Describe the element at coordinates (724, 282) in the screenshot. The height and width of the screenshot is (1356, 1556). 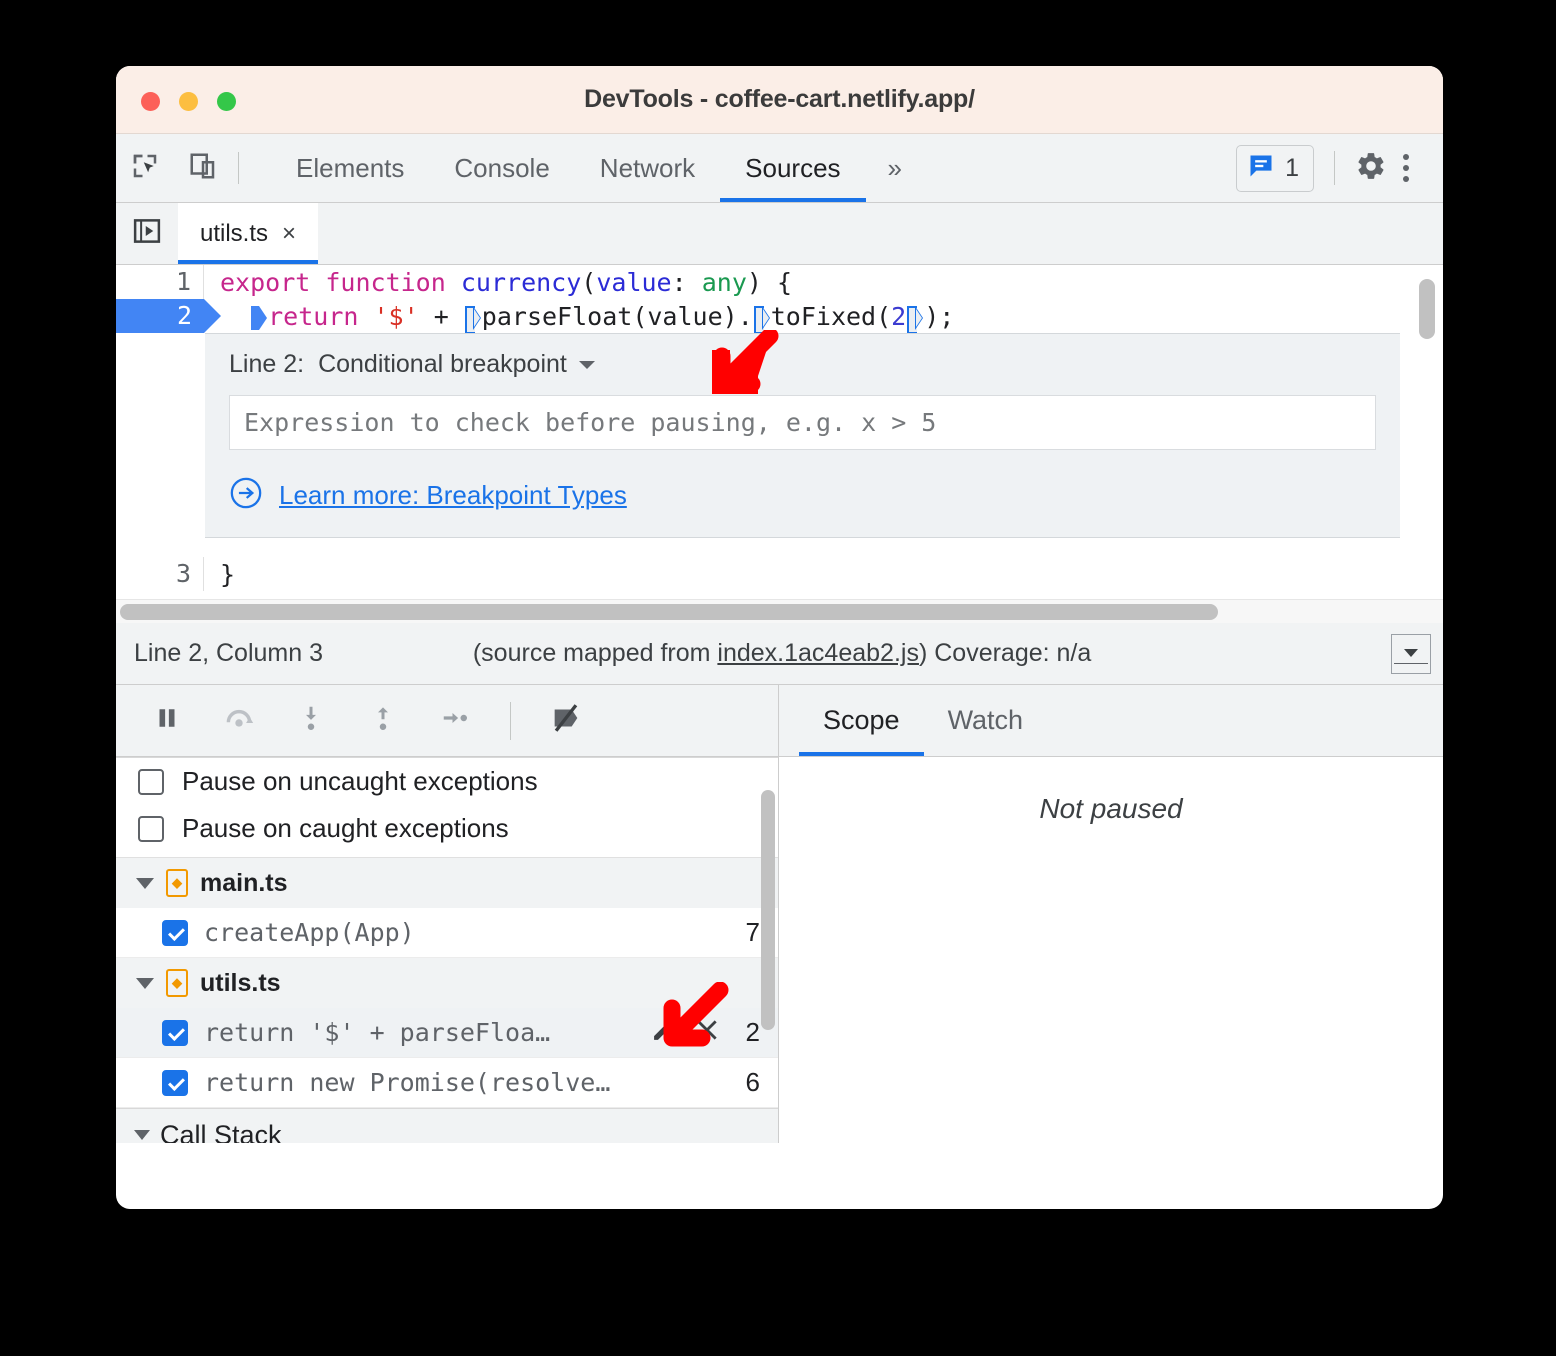
I see `token: any` at that location.